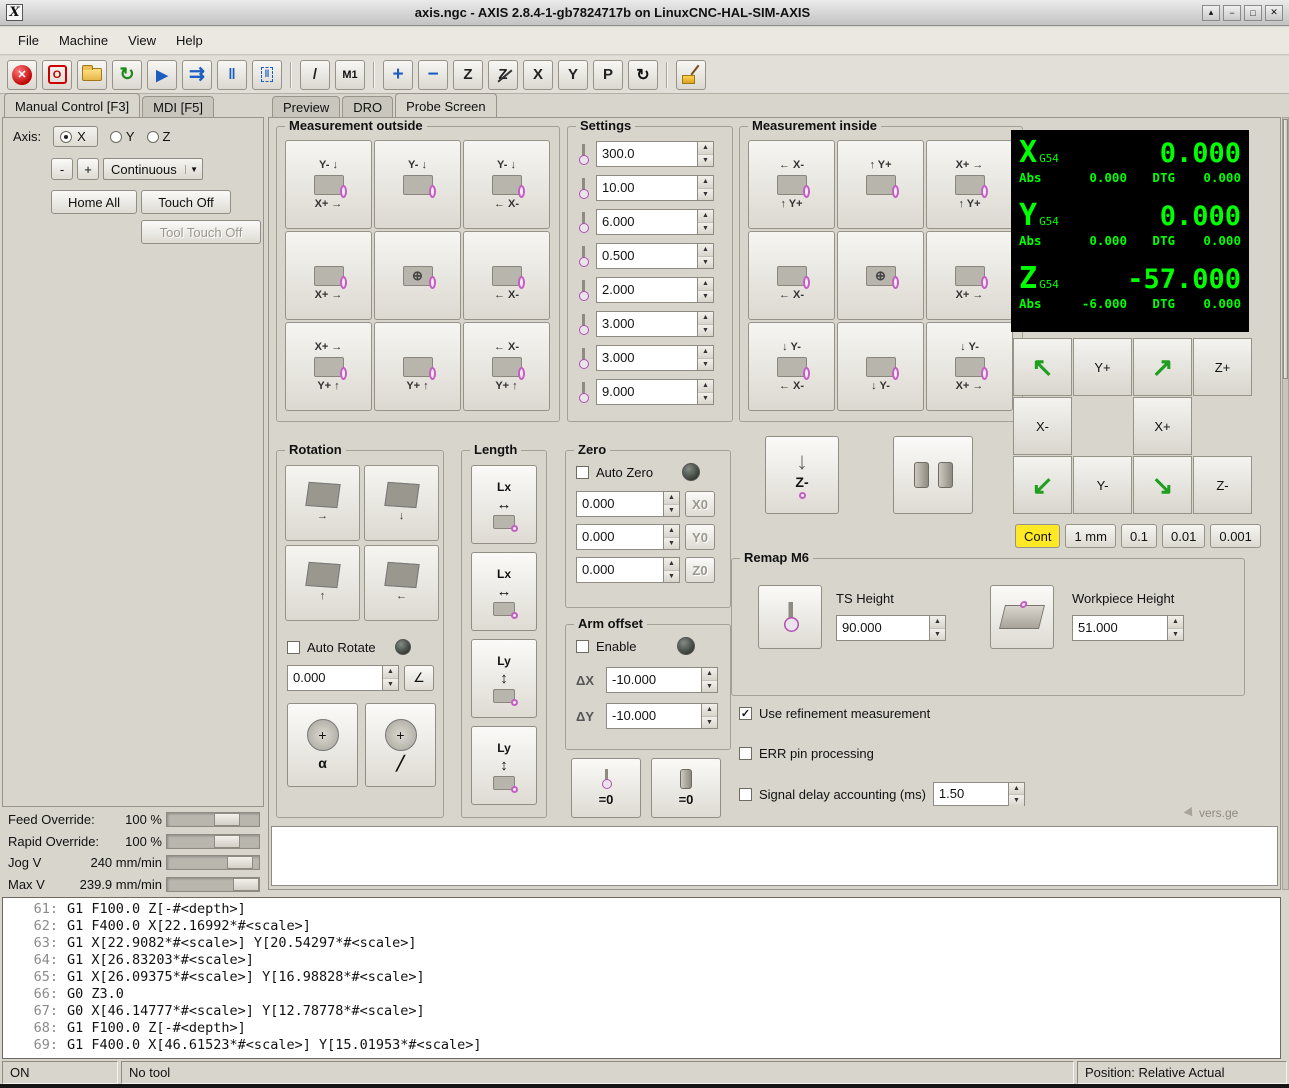  I want to click on jog-speed-slider, so click(213, 862).